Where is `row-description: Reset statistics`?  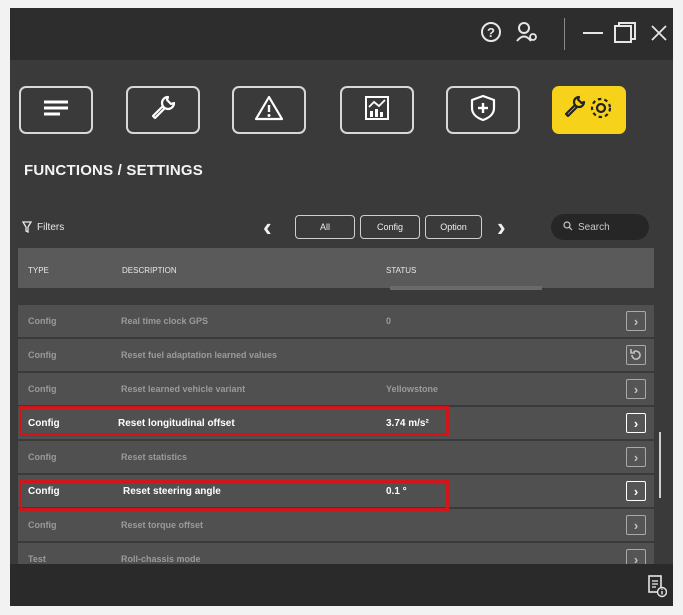 row-description: Reset statistics is located at coordinates (154, 457).